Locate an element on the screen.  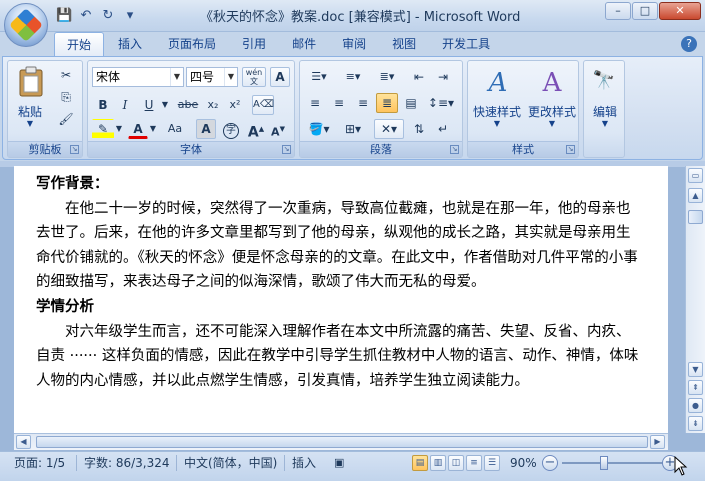
insert-mode: 插入 is located at coordinates (304, 463).